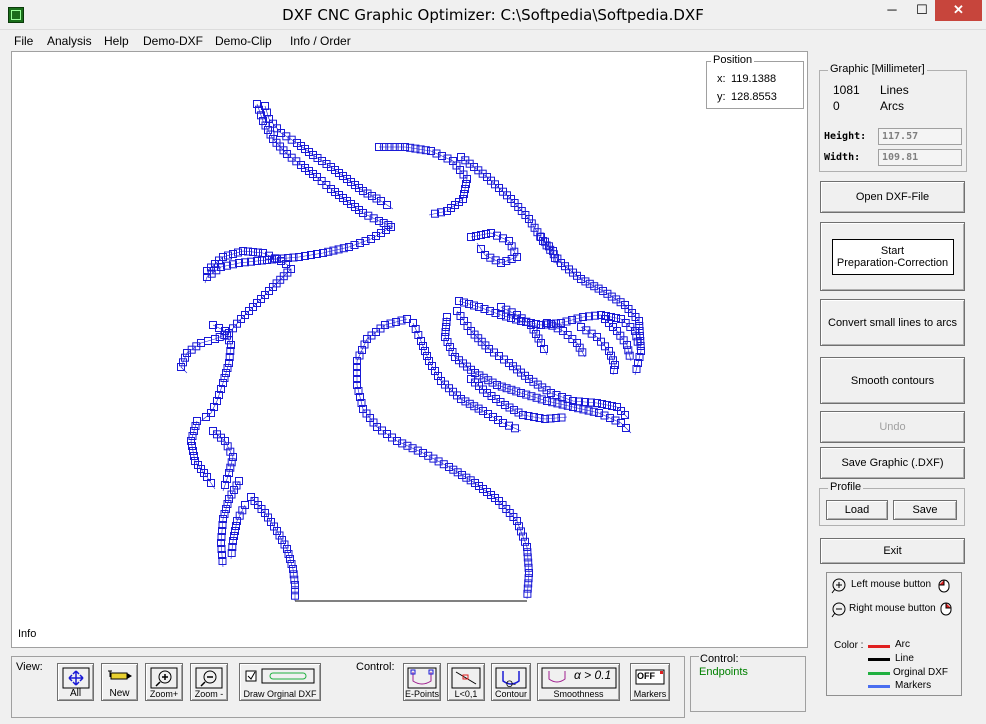 This screenshot has width=986, height=724. I want to click on menu-file: File, so click(23, 41).